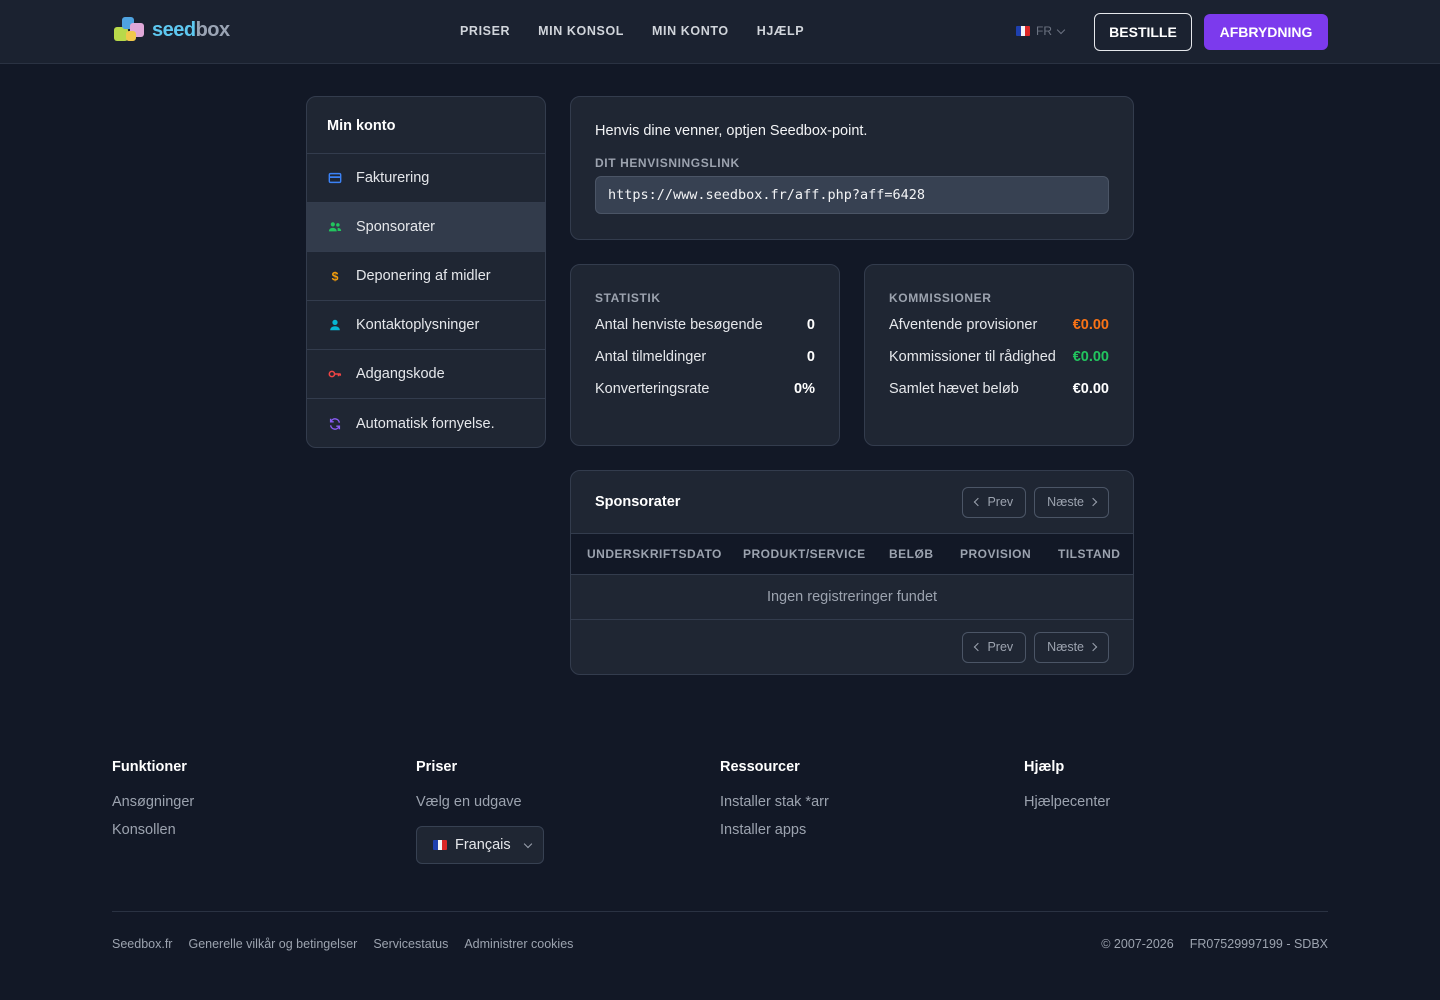 This screenshot has width=1440, height=1000. What do you see at coordinates (400, 374) in the screenshot?
I see `sidebar-item-label: Adgangskode` at bounding box center [400, 374].